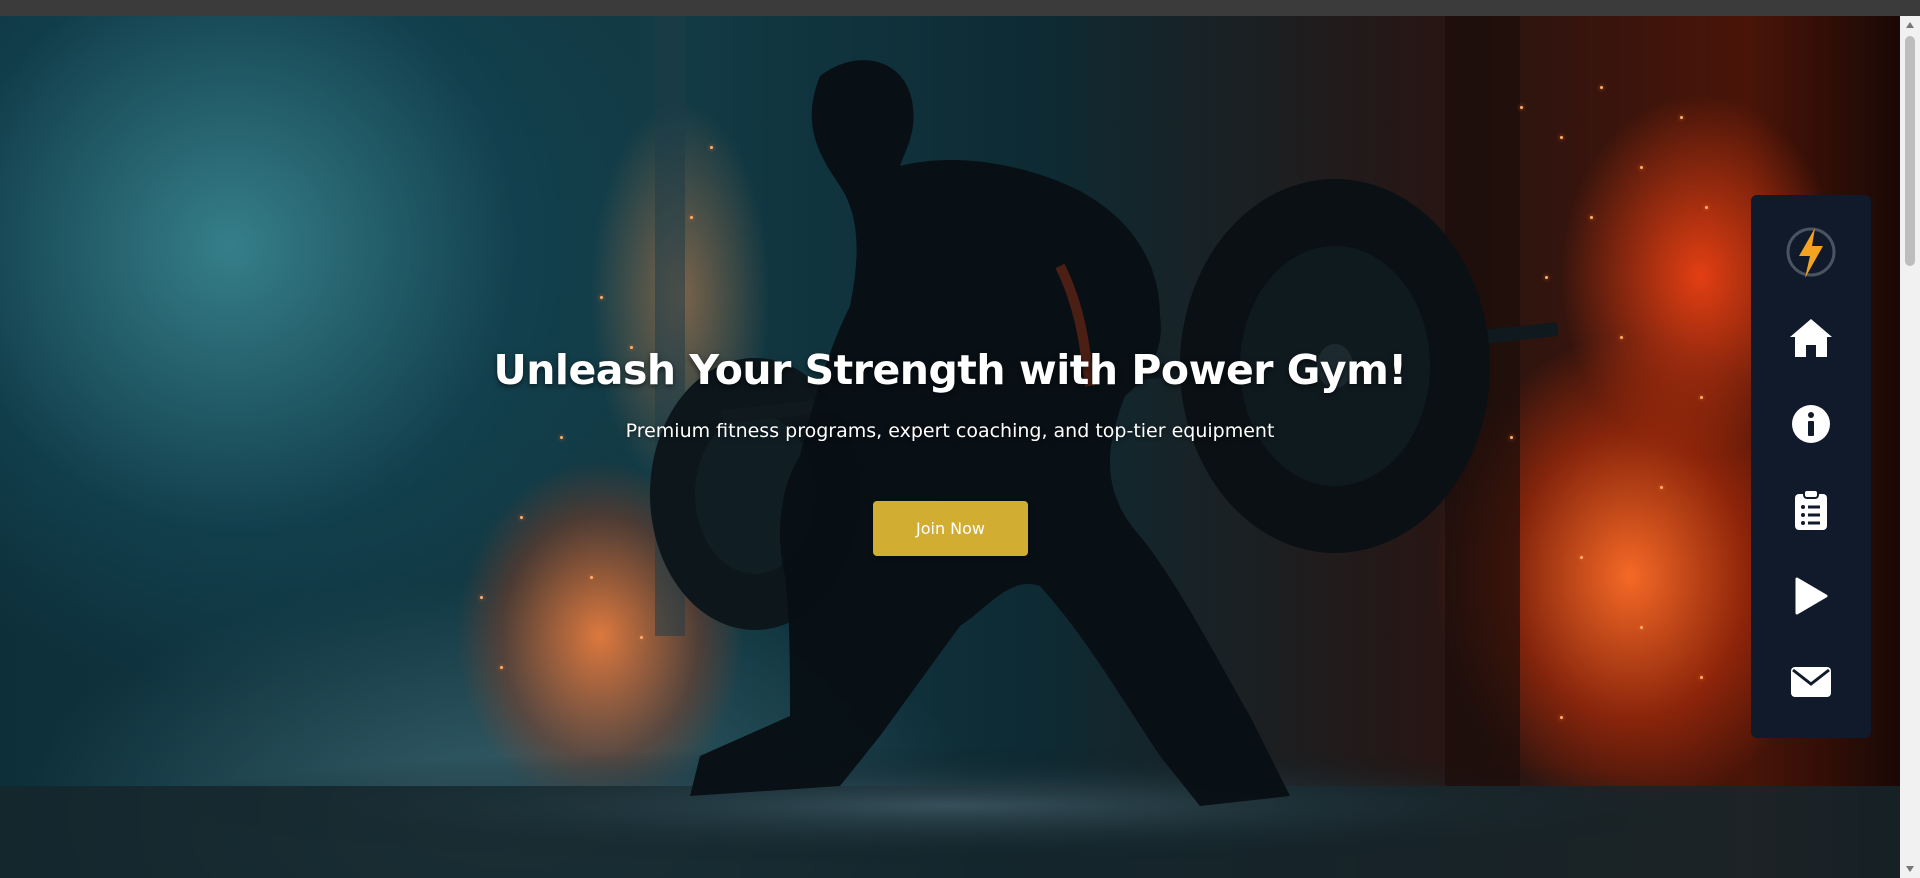 The image size is (1920, 878). I want to click on lightning-logo-icon, so click(1811, 253).